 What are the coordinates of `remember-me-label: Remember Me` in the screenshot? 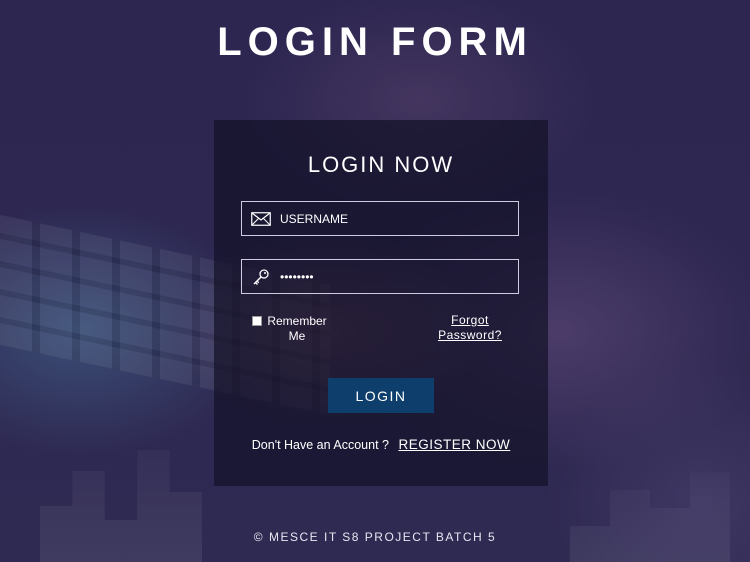 It's located at (297, 328).